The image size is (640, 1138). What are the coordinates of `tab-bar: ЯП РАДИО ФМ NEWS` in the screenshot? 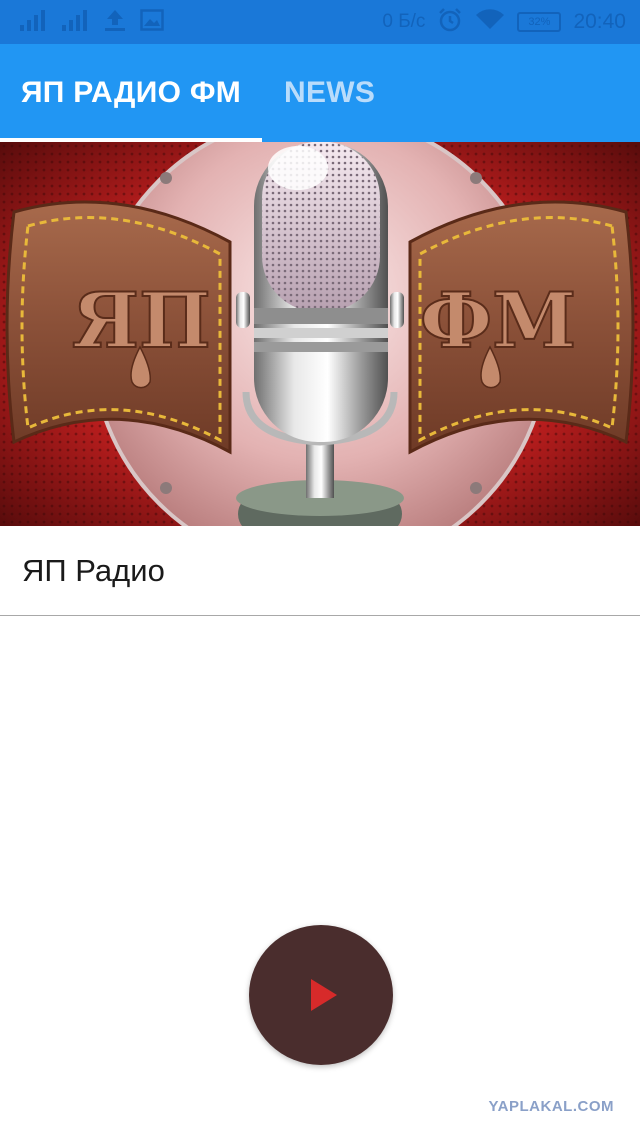 It's located at (320, 93).